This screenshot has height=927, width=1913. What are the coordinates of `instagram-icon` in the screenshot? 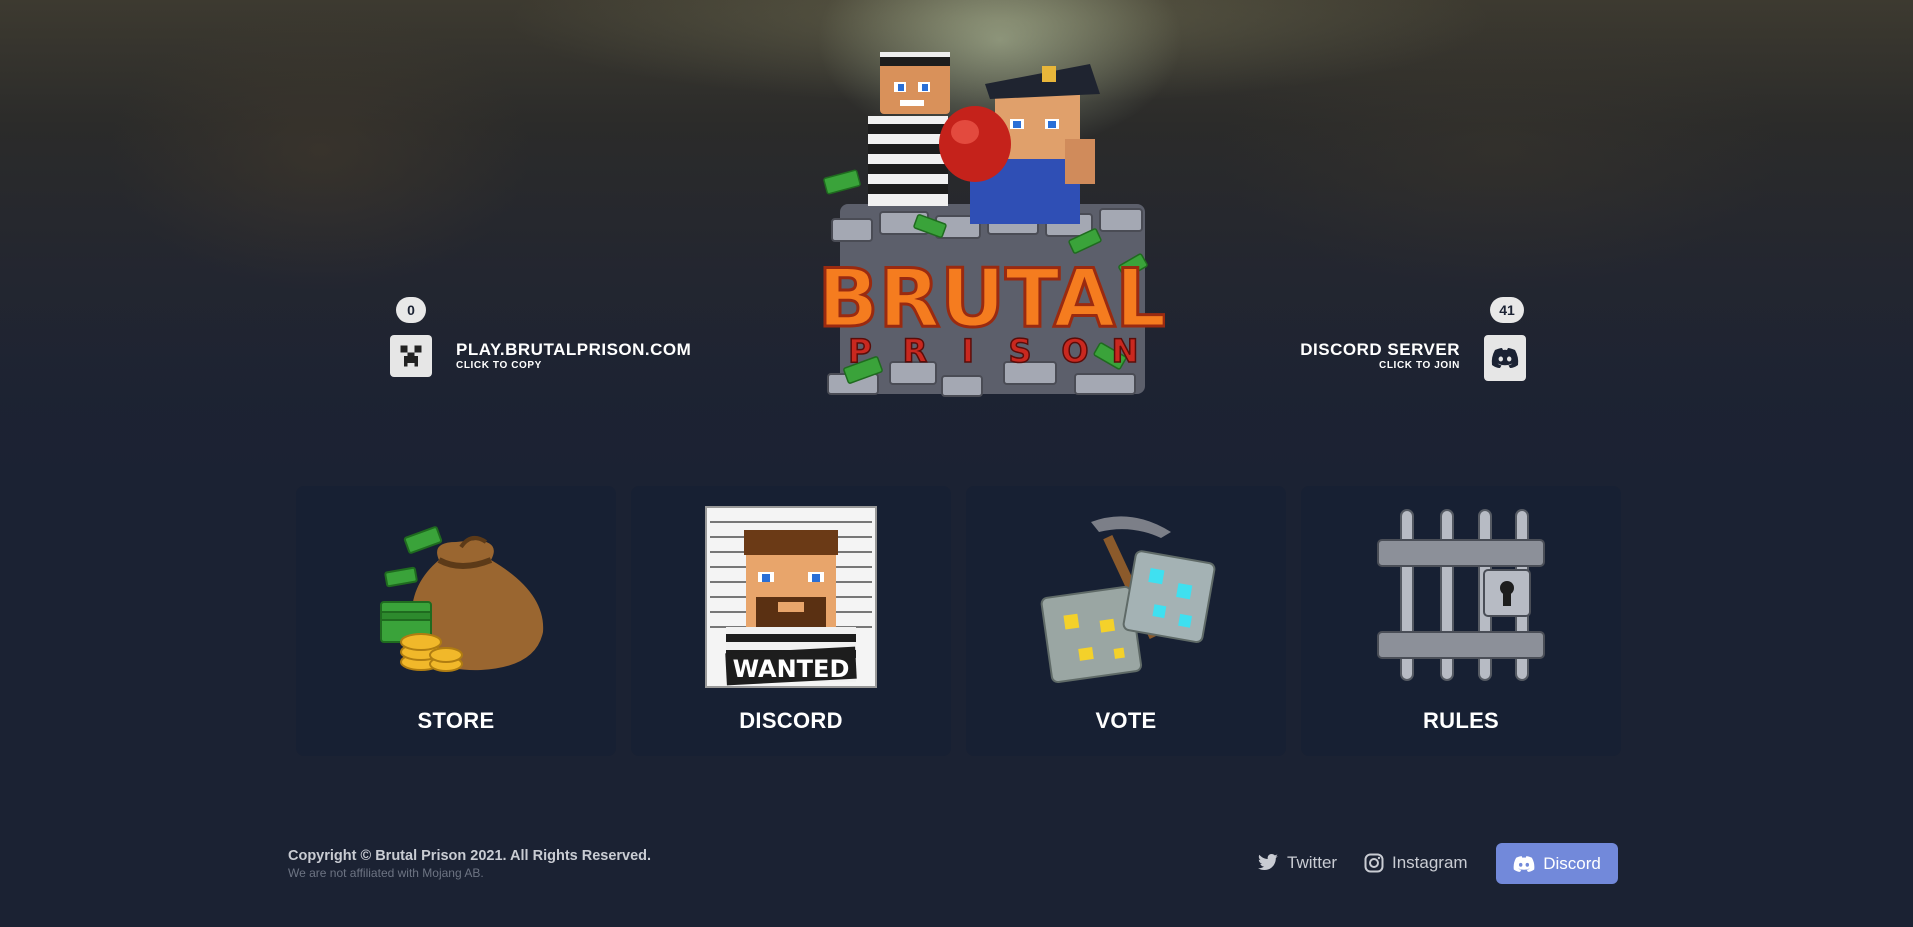 It's located at (1374, 863).